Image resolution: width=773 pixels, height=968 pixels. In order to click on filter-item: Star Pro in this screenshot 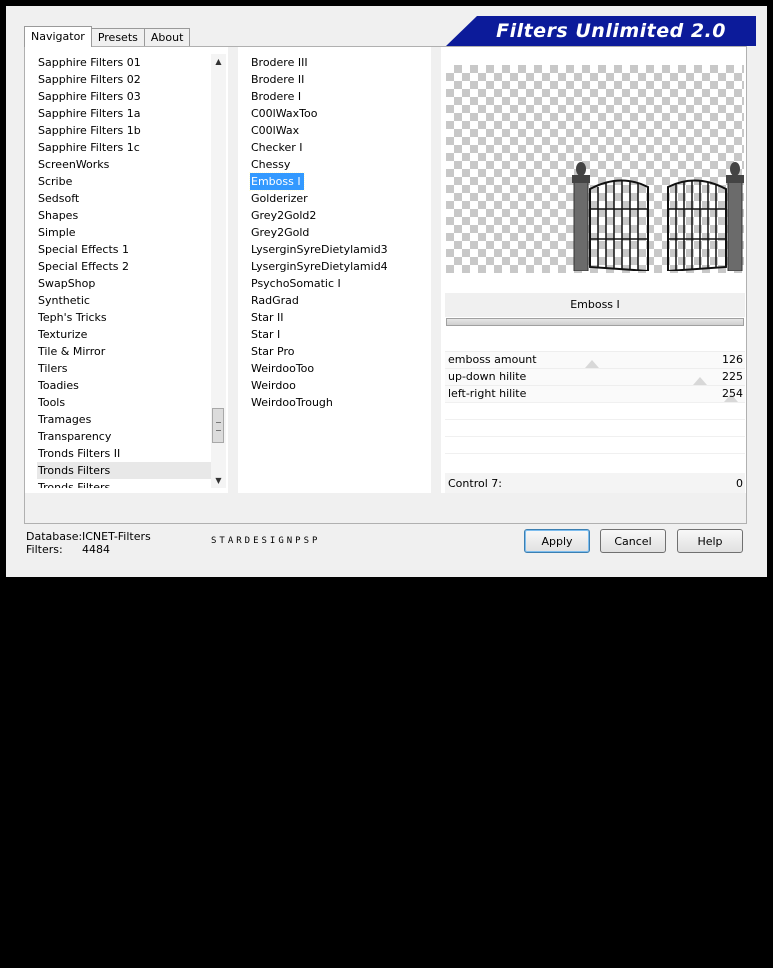, I will do `click(274, 351)`.